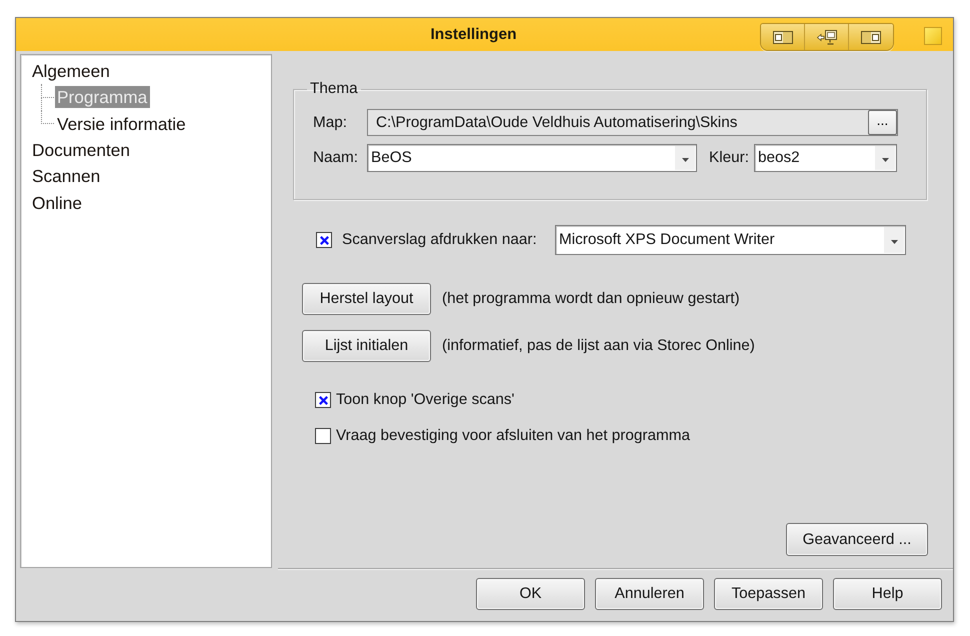 The height and width of the screenshot is (636, 970). Describe the element at coordinates (591, 299) in the screenshot. I see `note-text: (het programma wordt dan opnieuw gestart)` at that location.